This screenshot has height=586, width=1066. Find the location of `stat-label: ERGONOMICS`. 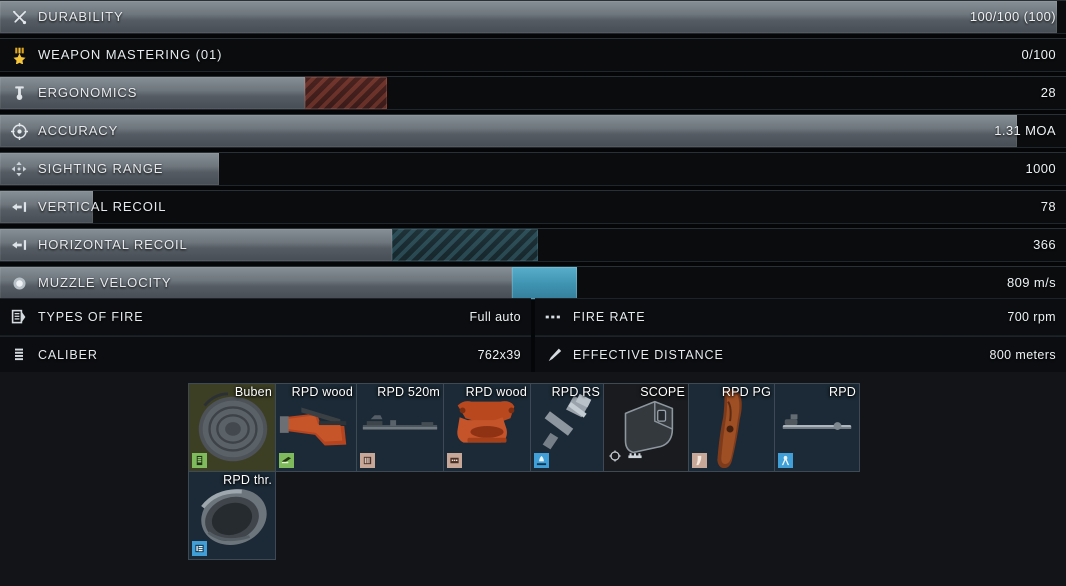

stat-label: ERGONOMICS is located at coordinates (88, 92).